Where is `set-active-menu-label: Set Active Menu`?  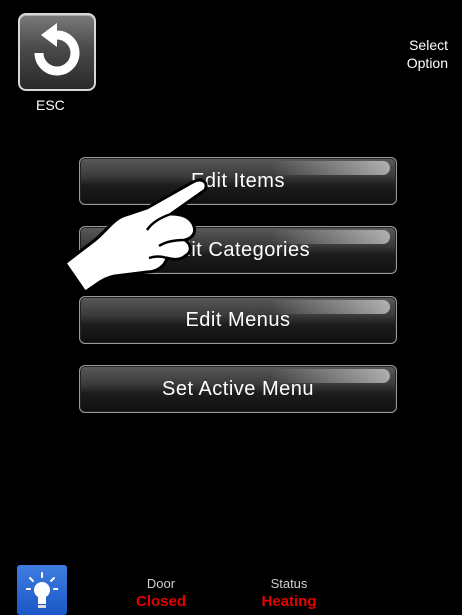 set-active-menu-label: Set Active Menu is located at coordinates (238, 389).